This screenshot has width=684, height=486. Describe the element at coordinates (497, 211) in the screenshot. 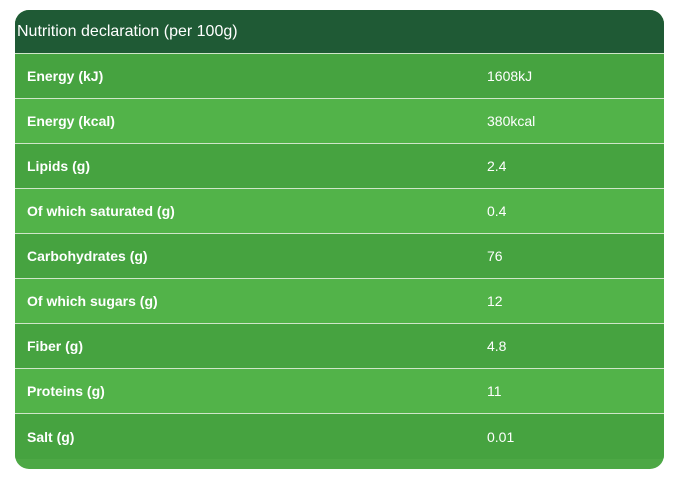

I see `row-value: 0.4` at that location.